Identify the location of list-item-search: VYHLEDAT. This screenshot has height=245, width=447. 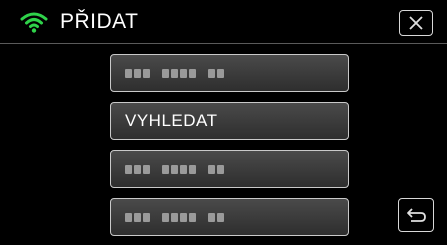
(229, 121).